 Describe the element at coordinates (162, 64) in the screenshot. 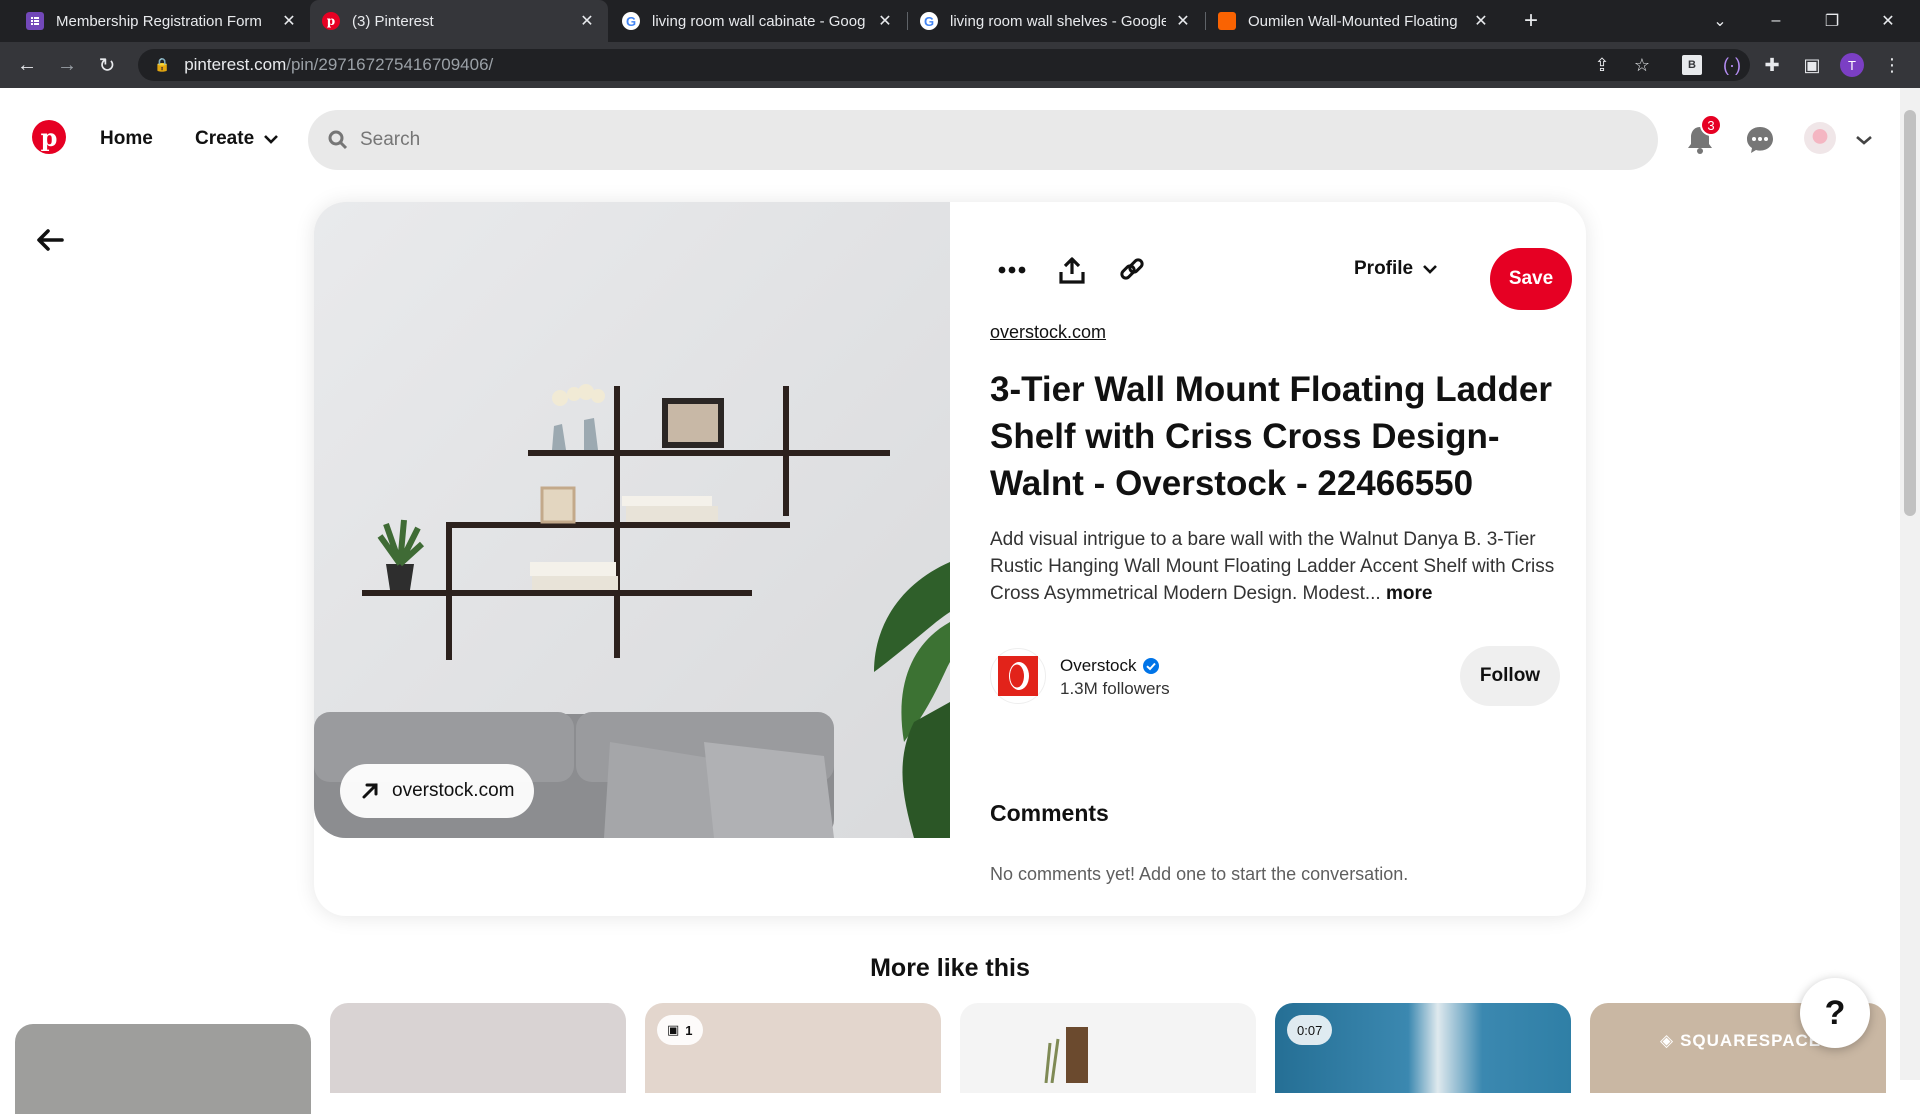

I see `lock-icon: 🔒` at that location.